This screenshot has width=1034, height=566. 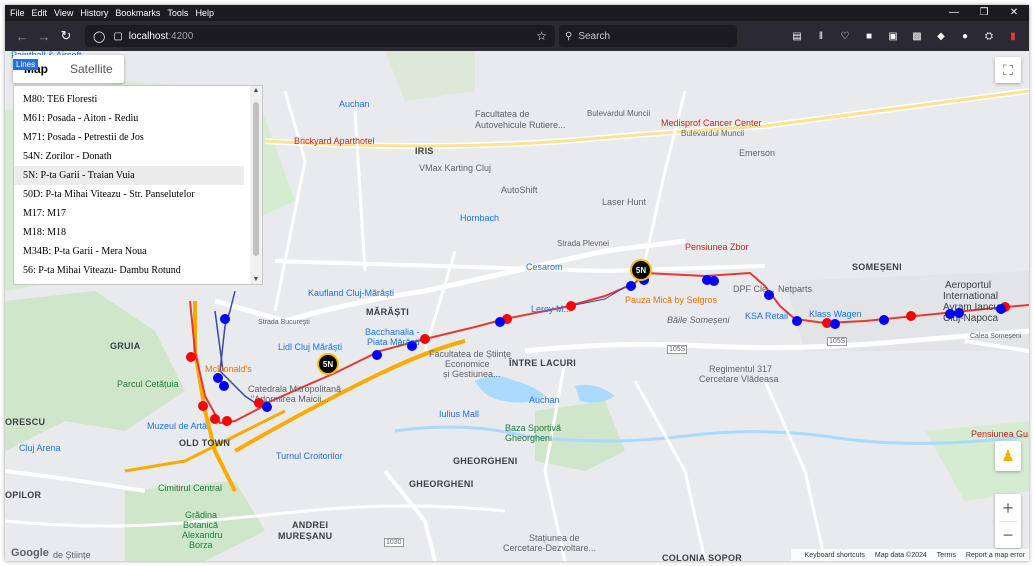 What do you see at coordinates (256, 179) in the screenshot?
I see `scroll-thumb` at bounding box center [256, 179].